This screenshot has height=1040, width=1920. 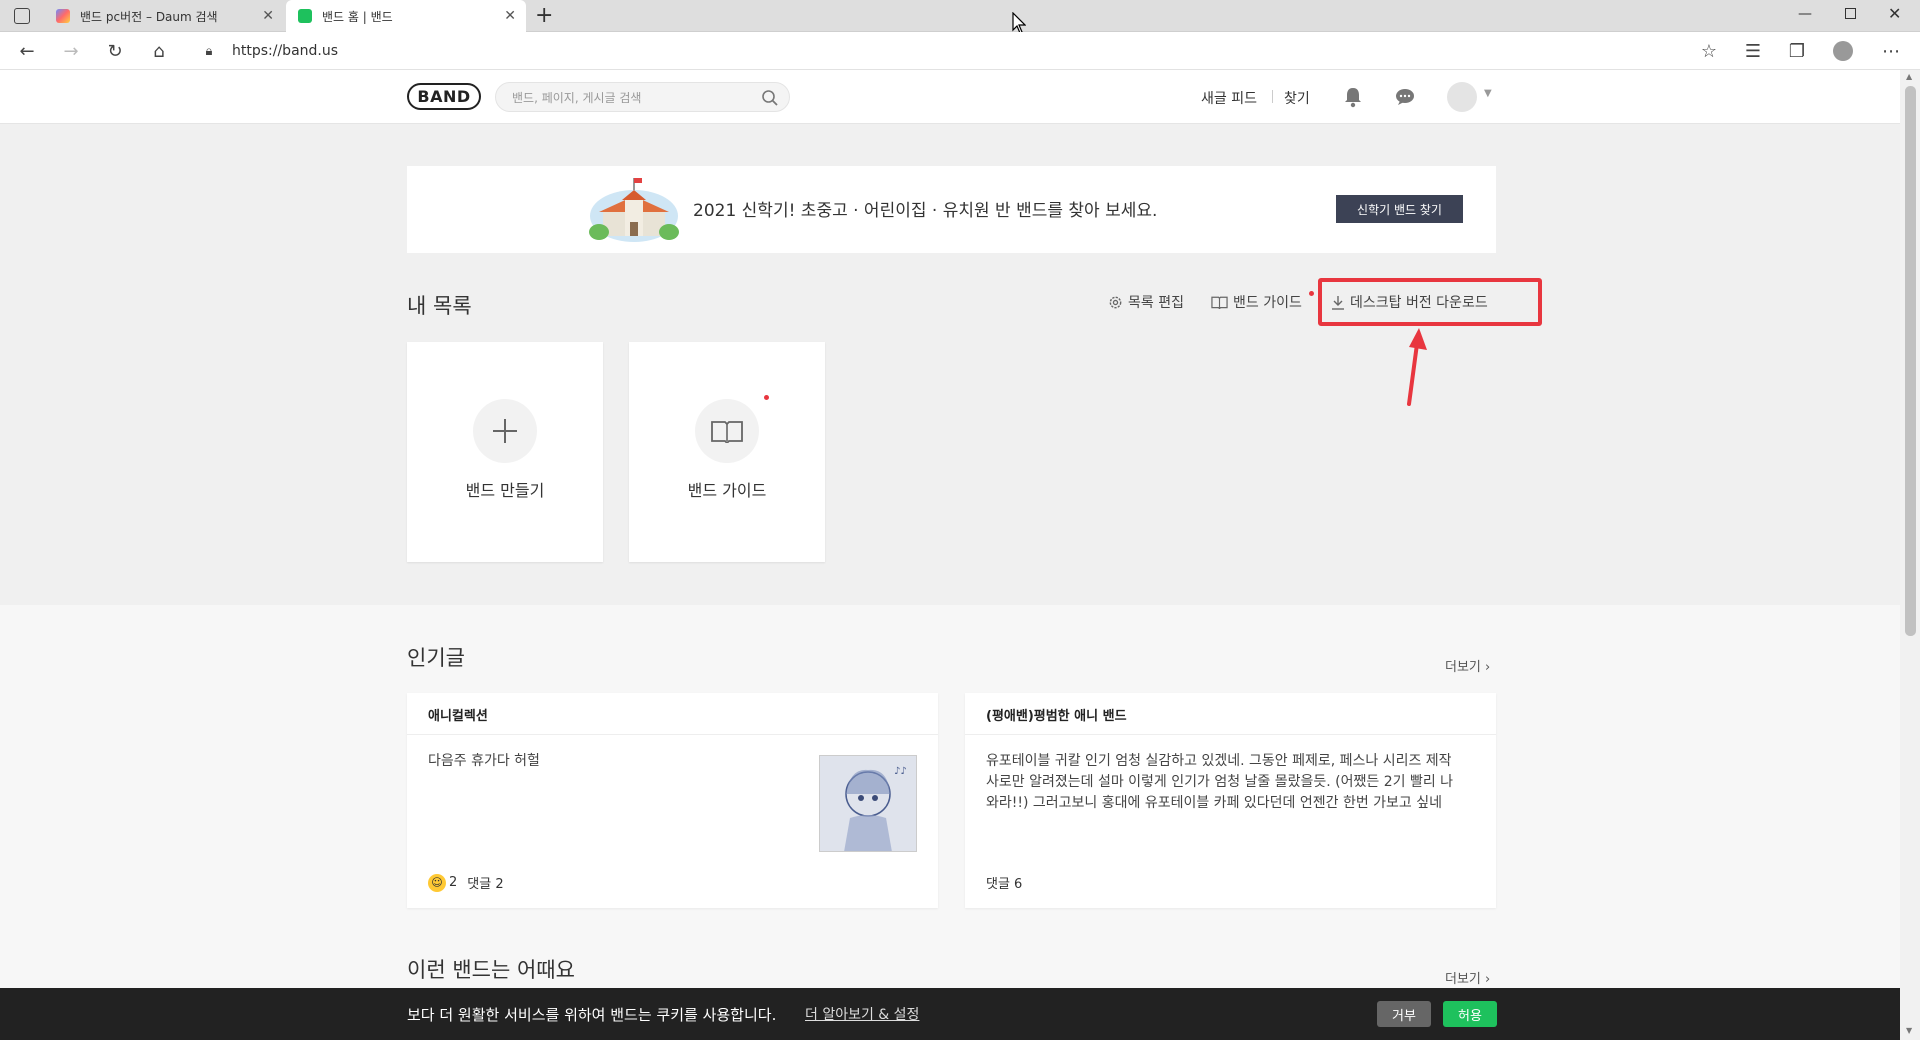 I want to click on find-link: 찾기, so click(x=1297, y=98).